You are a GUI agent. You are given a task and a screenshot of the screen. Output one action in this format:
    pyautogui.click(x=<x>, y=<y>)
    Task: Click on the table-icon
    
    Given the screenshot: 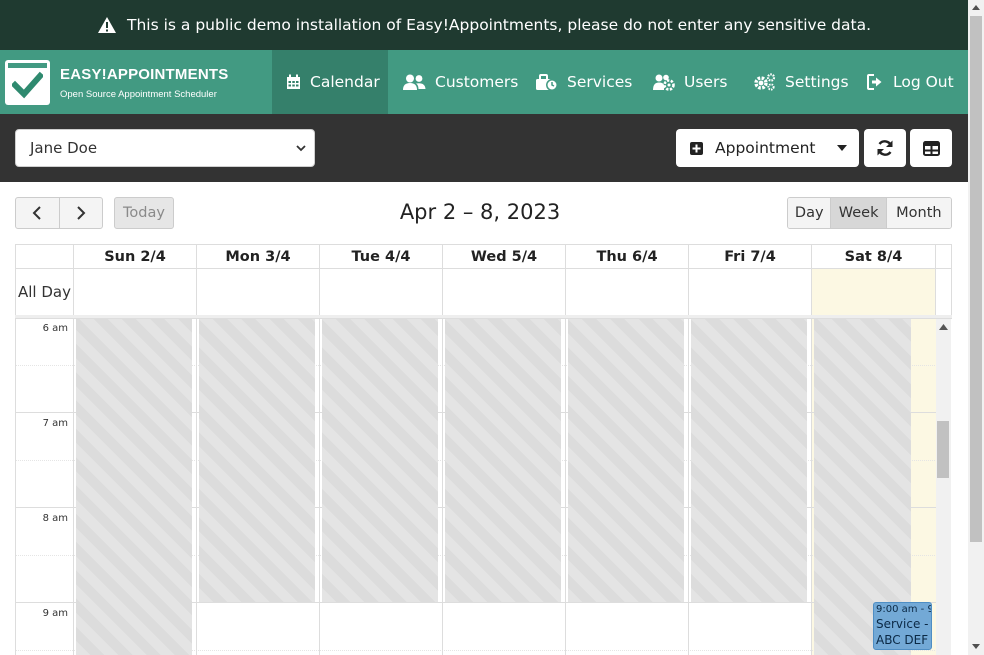 What is the action you would take?
    pyautogui.click(x=931, y=148)
    